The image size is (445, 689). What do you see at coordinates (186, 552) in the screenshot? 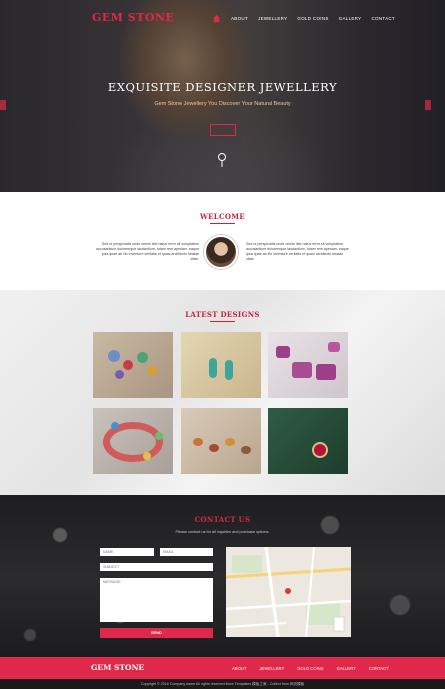
I see `email-field` at bounding box center [186, 552].